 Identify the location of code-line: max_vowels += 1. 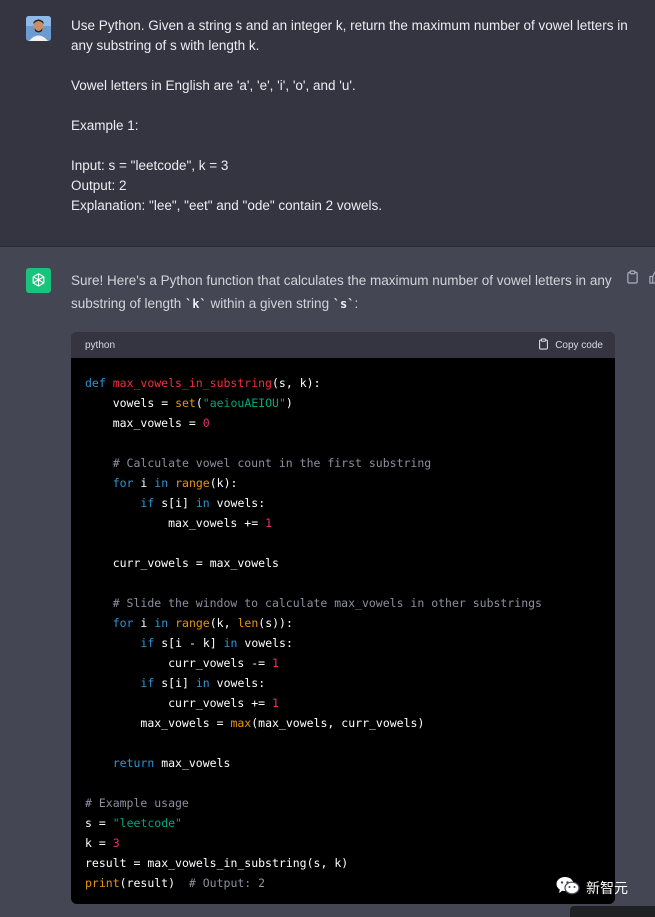
(220, 523).